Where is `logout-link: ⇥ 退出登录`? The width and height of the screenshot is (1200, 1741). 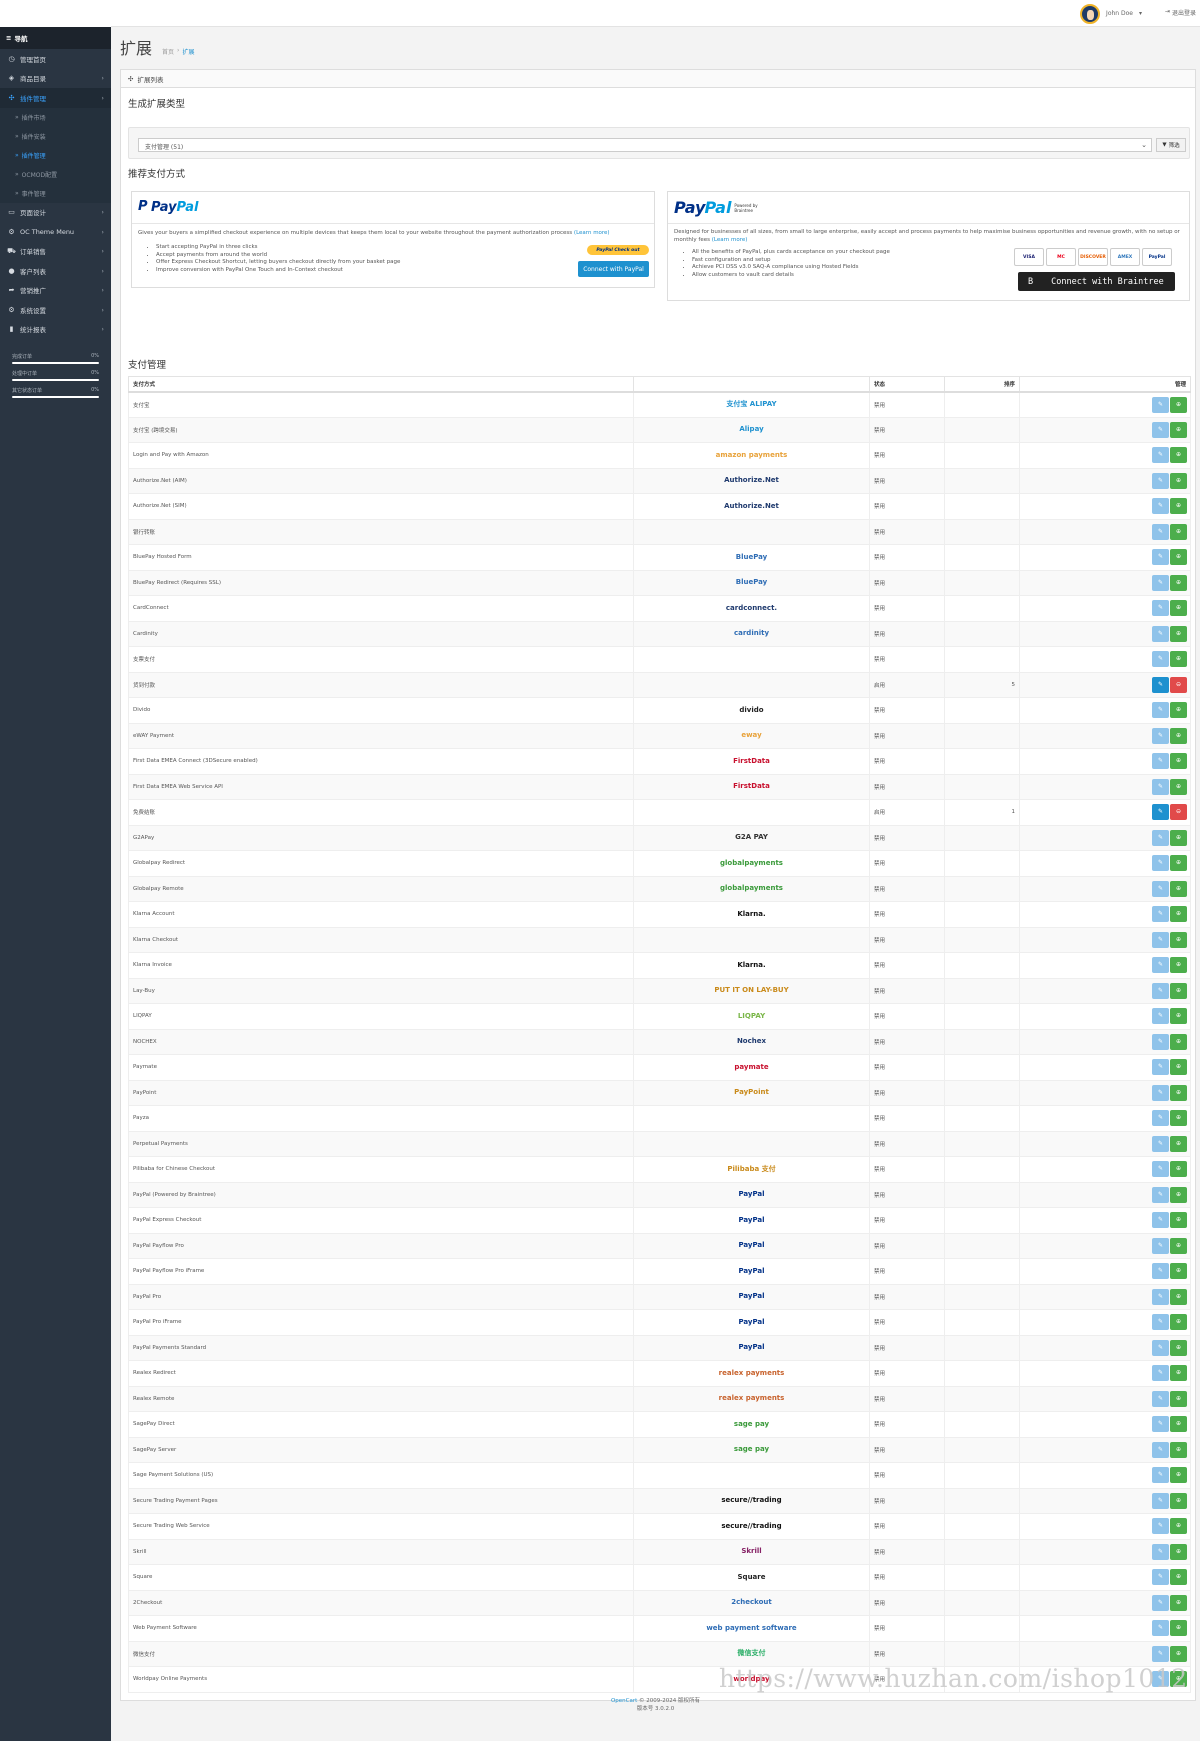
logout-link: ⇥ 退出登录 is located at coordinates (1180, 12).